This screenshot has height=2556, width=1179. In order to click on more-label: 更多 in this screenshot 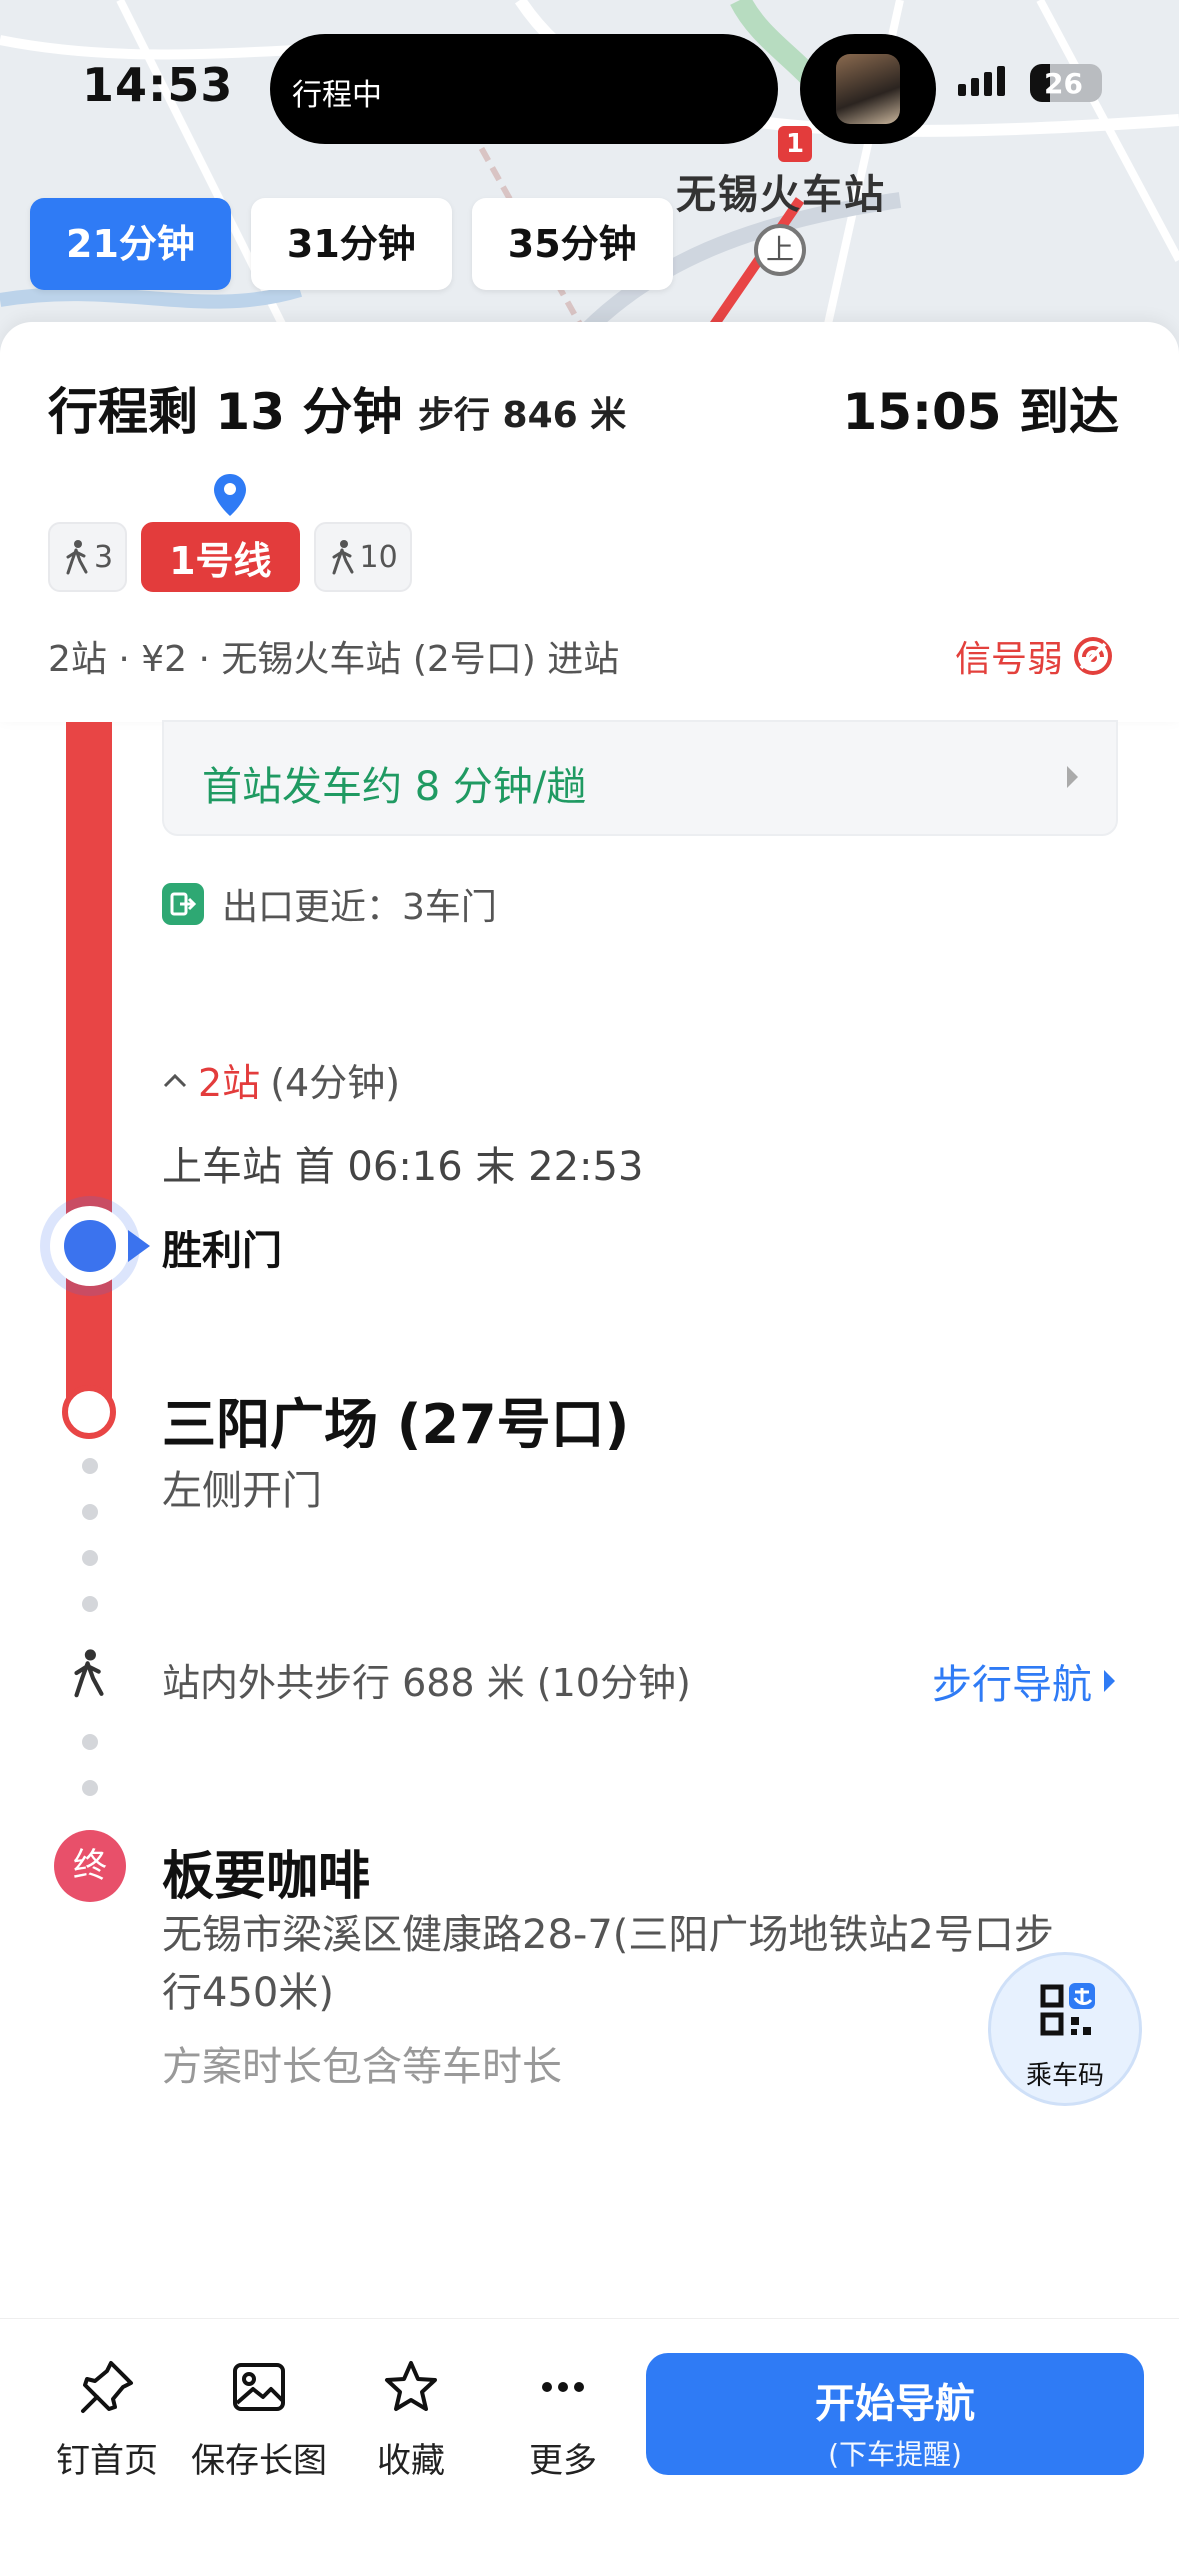, I will do `click(563, 2461)`.